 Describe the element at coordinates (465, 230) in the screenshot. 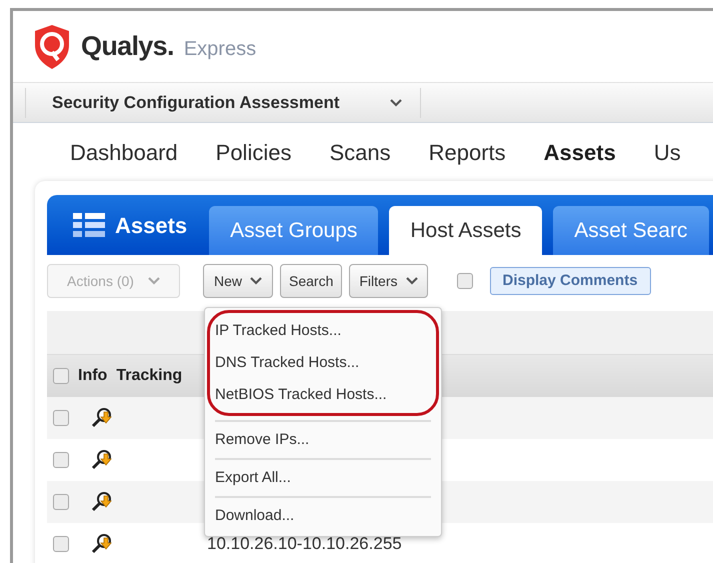

I see `tab: Host Assets` at that location.